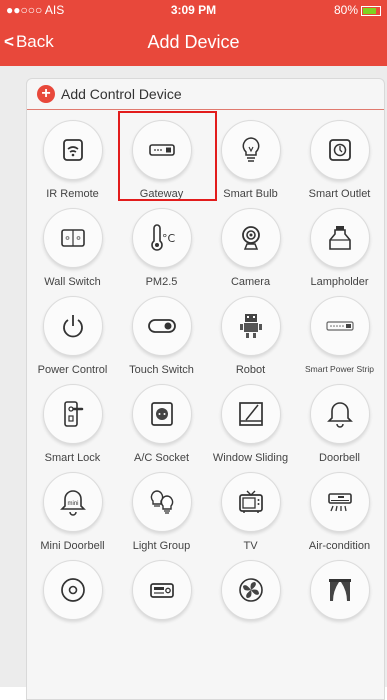 The height and width of the screenshot is (700, 387). I want to click on device-label: Wall Switch, so click(72, 282).